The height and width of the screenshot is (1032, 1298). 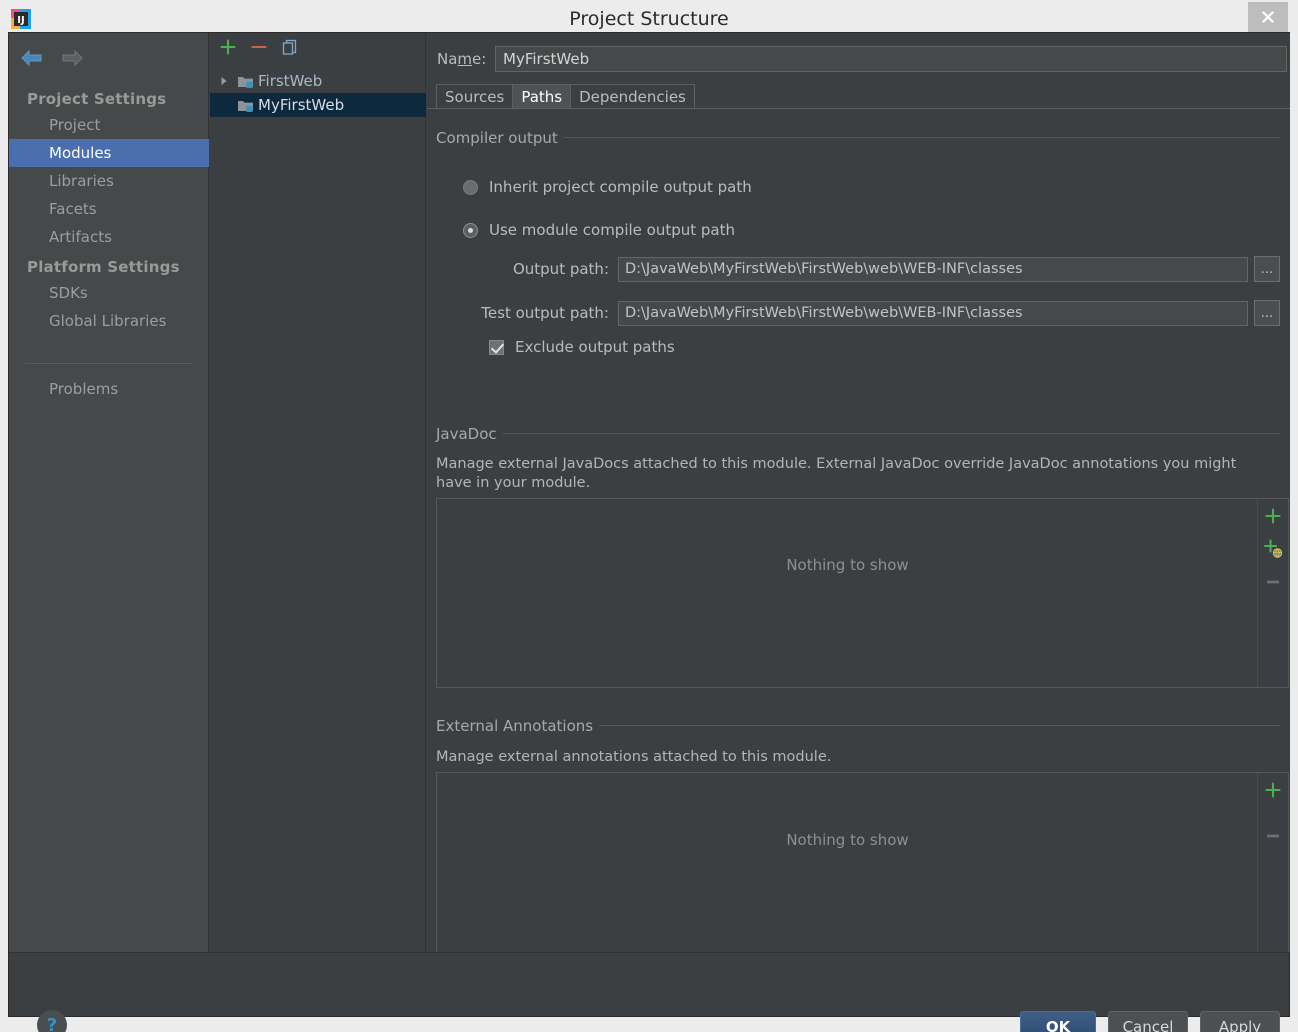 I want to click on tree-row-label: FirstWeb, so click(x=290, y=81).